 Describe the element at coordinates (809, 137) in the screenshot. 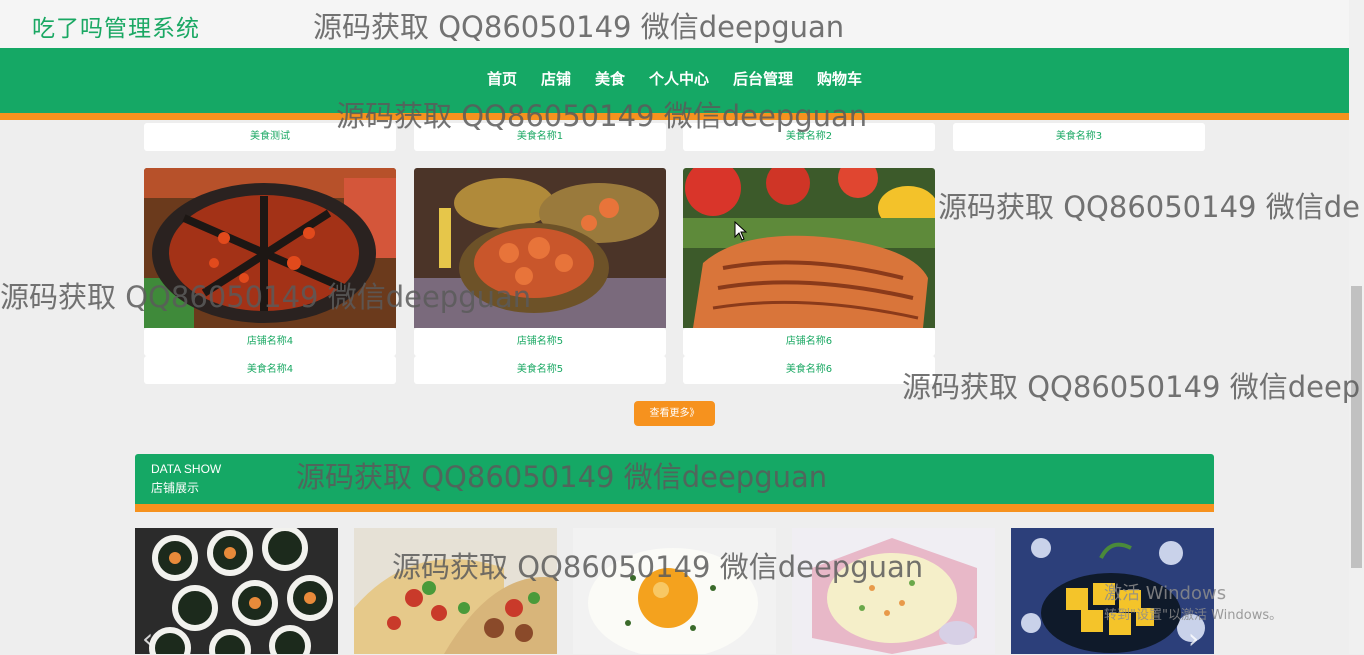

I see `food-caption: 美食名称2` at that location.